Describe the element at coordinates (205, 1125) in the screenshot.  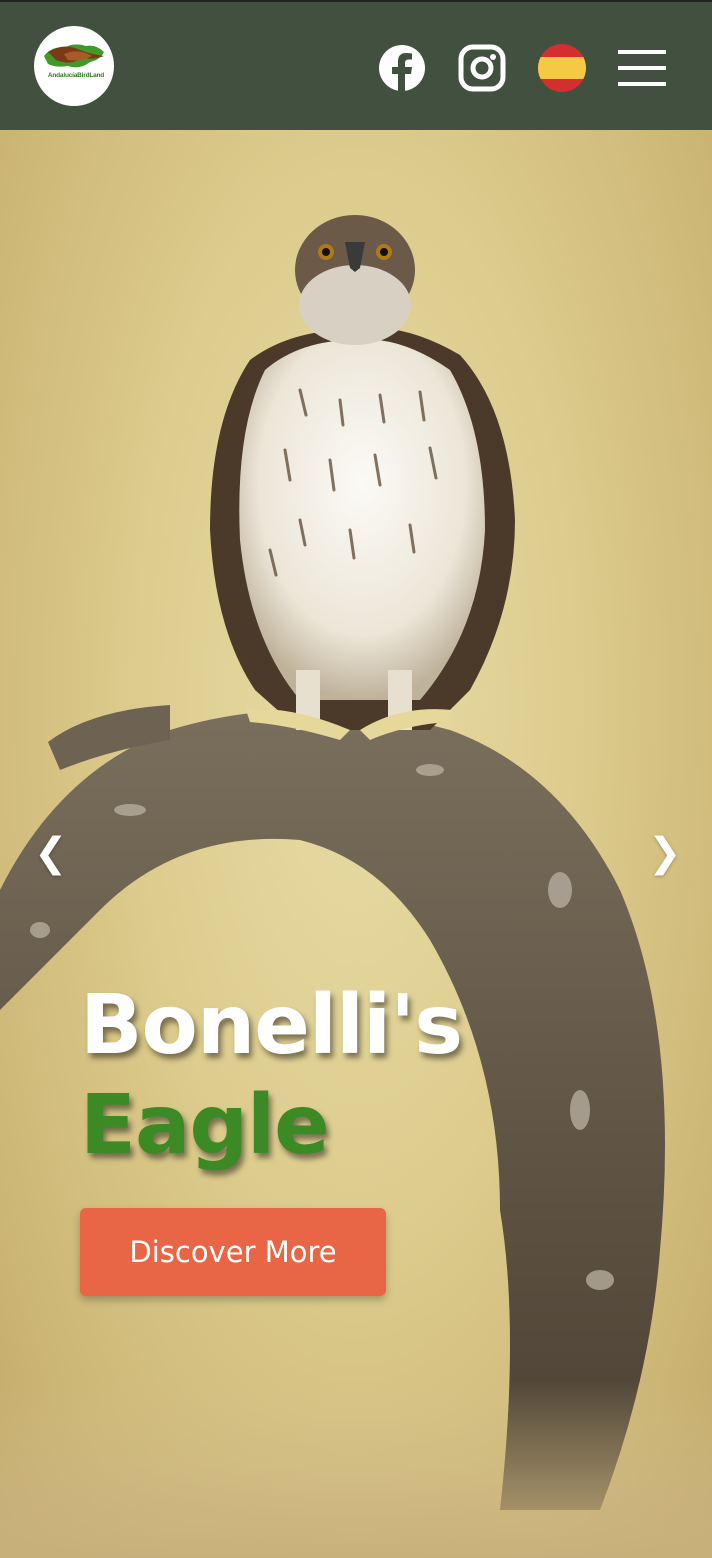
I see `hero-title-line2: Eagle` at that location.